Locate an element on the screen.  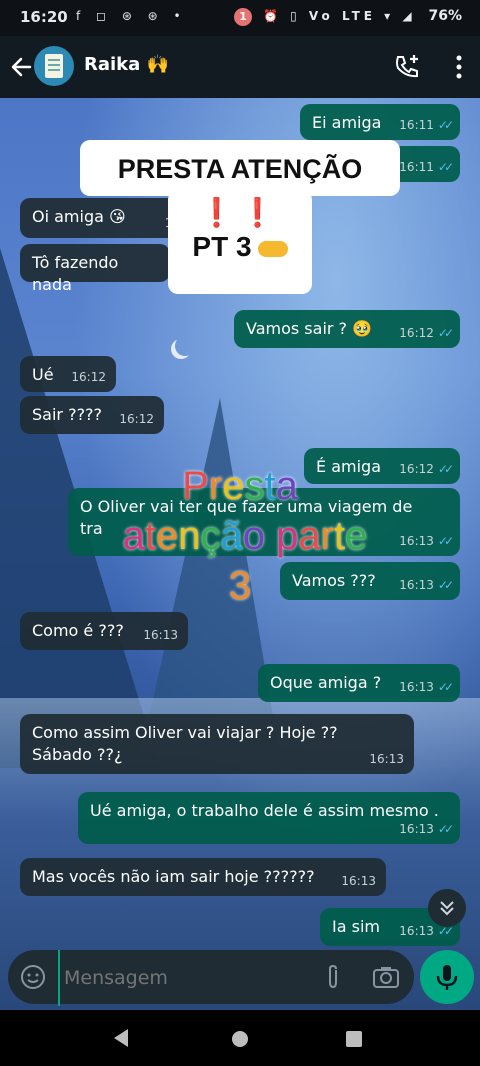
message-bubble: É amiga 16:12 ✓✓ is located at coordinates (382, 466).